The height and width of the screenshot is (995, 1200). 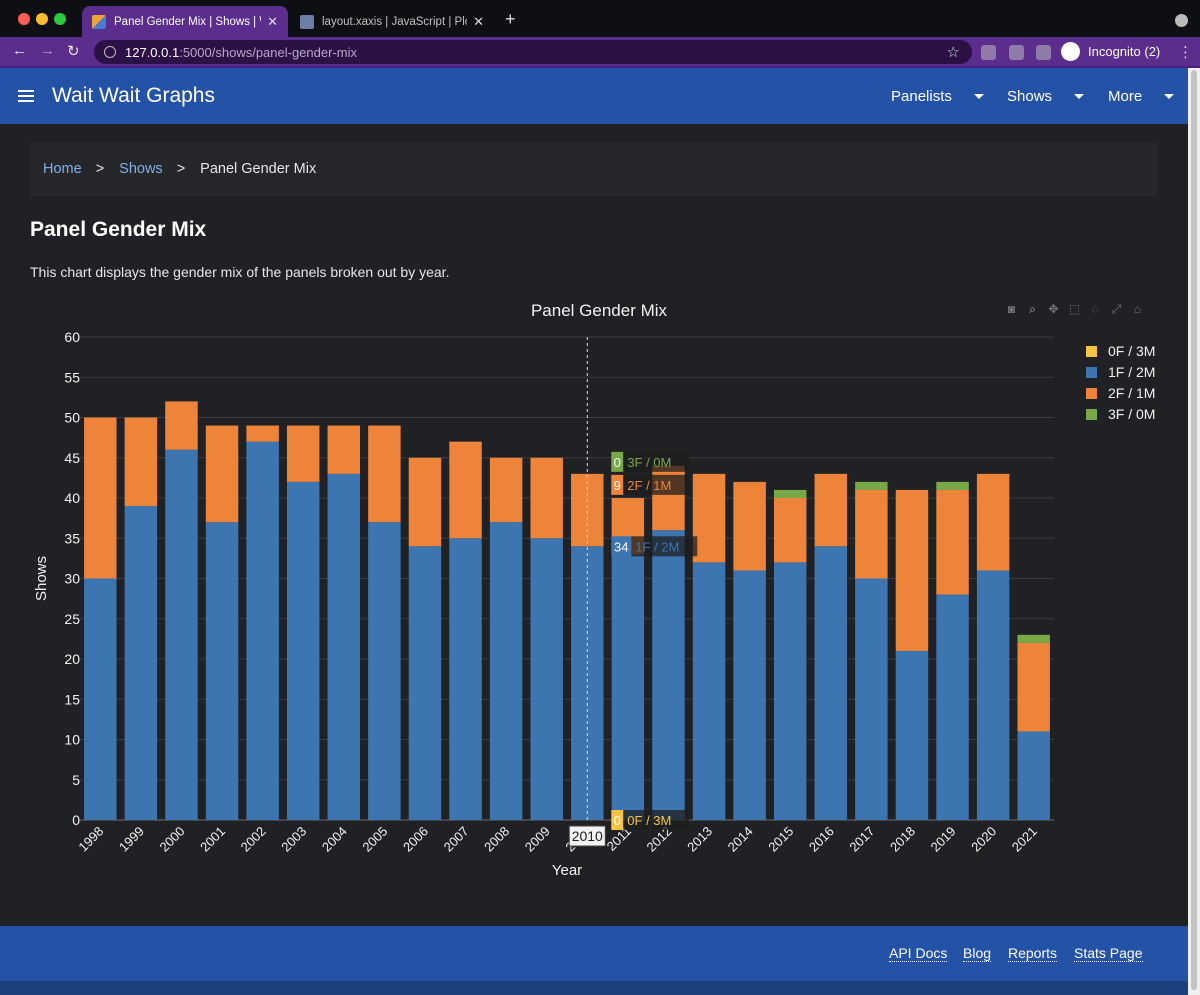 I want to click on legend-label: 2F / 1M, so click(x=1131, y=393).